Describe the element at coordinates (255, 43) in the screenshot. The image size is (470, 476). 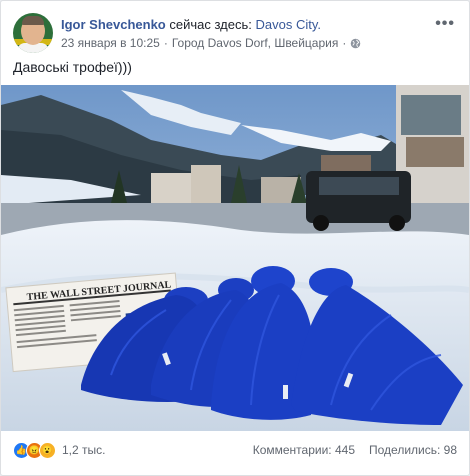
I see `post-location: Город Davos Dorf, Швейцария` at that location.